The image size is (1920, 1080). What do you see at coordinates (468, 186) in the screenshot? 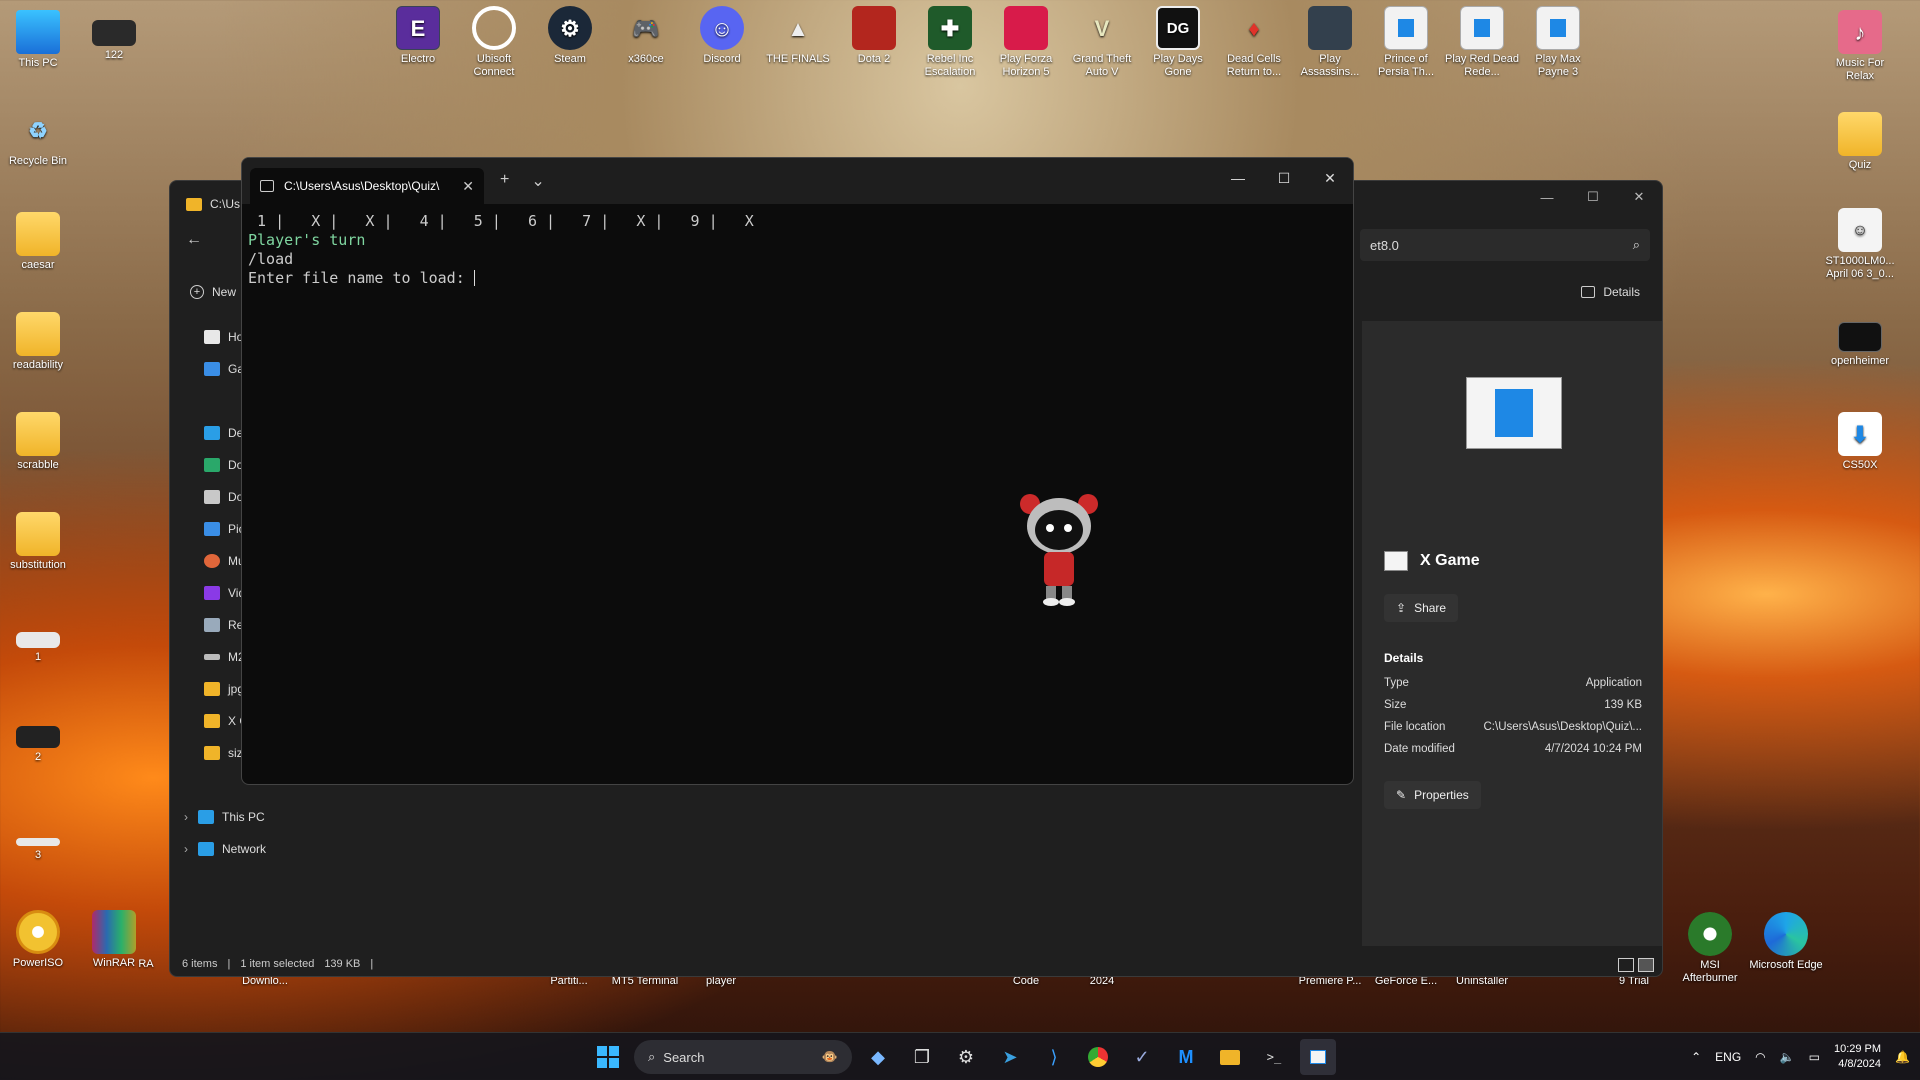
I see `close-tab-icon: ✕` at bounding box center [468, 186].